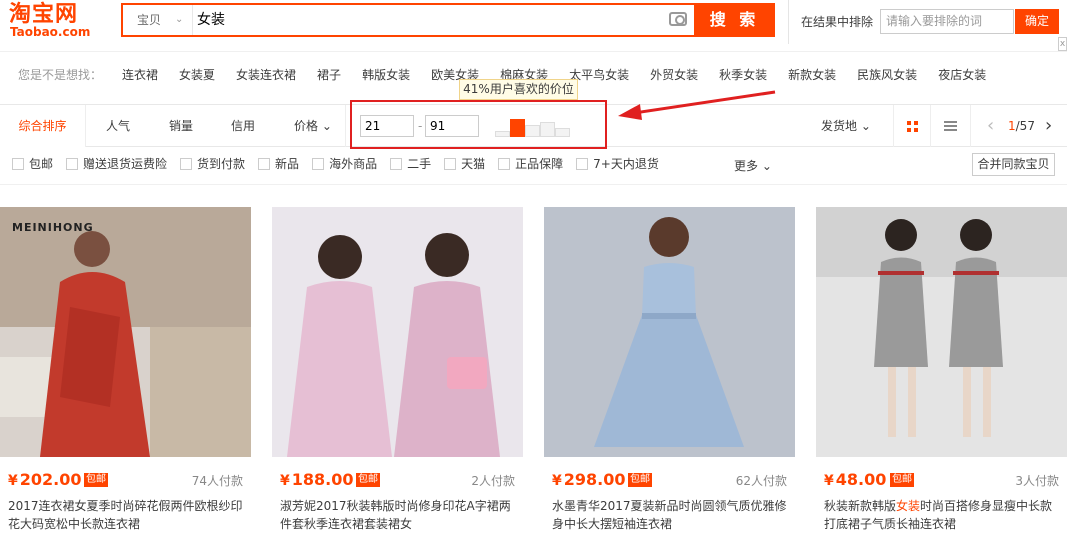  I want to click on list-view-button, so click(951, 126).